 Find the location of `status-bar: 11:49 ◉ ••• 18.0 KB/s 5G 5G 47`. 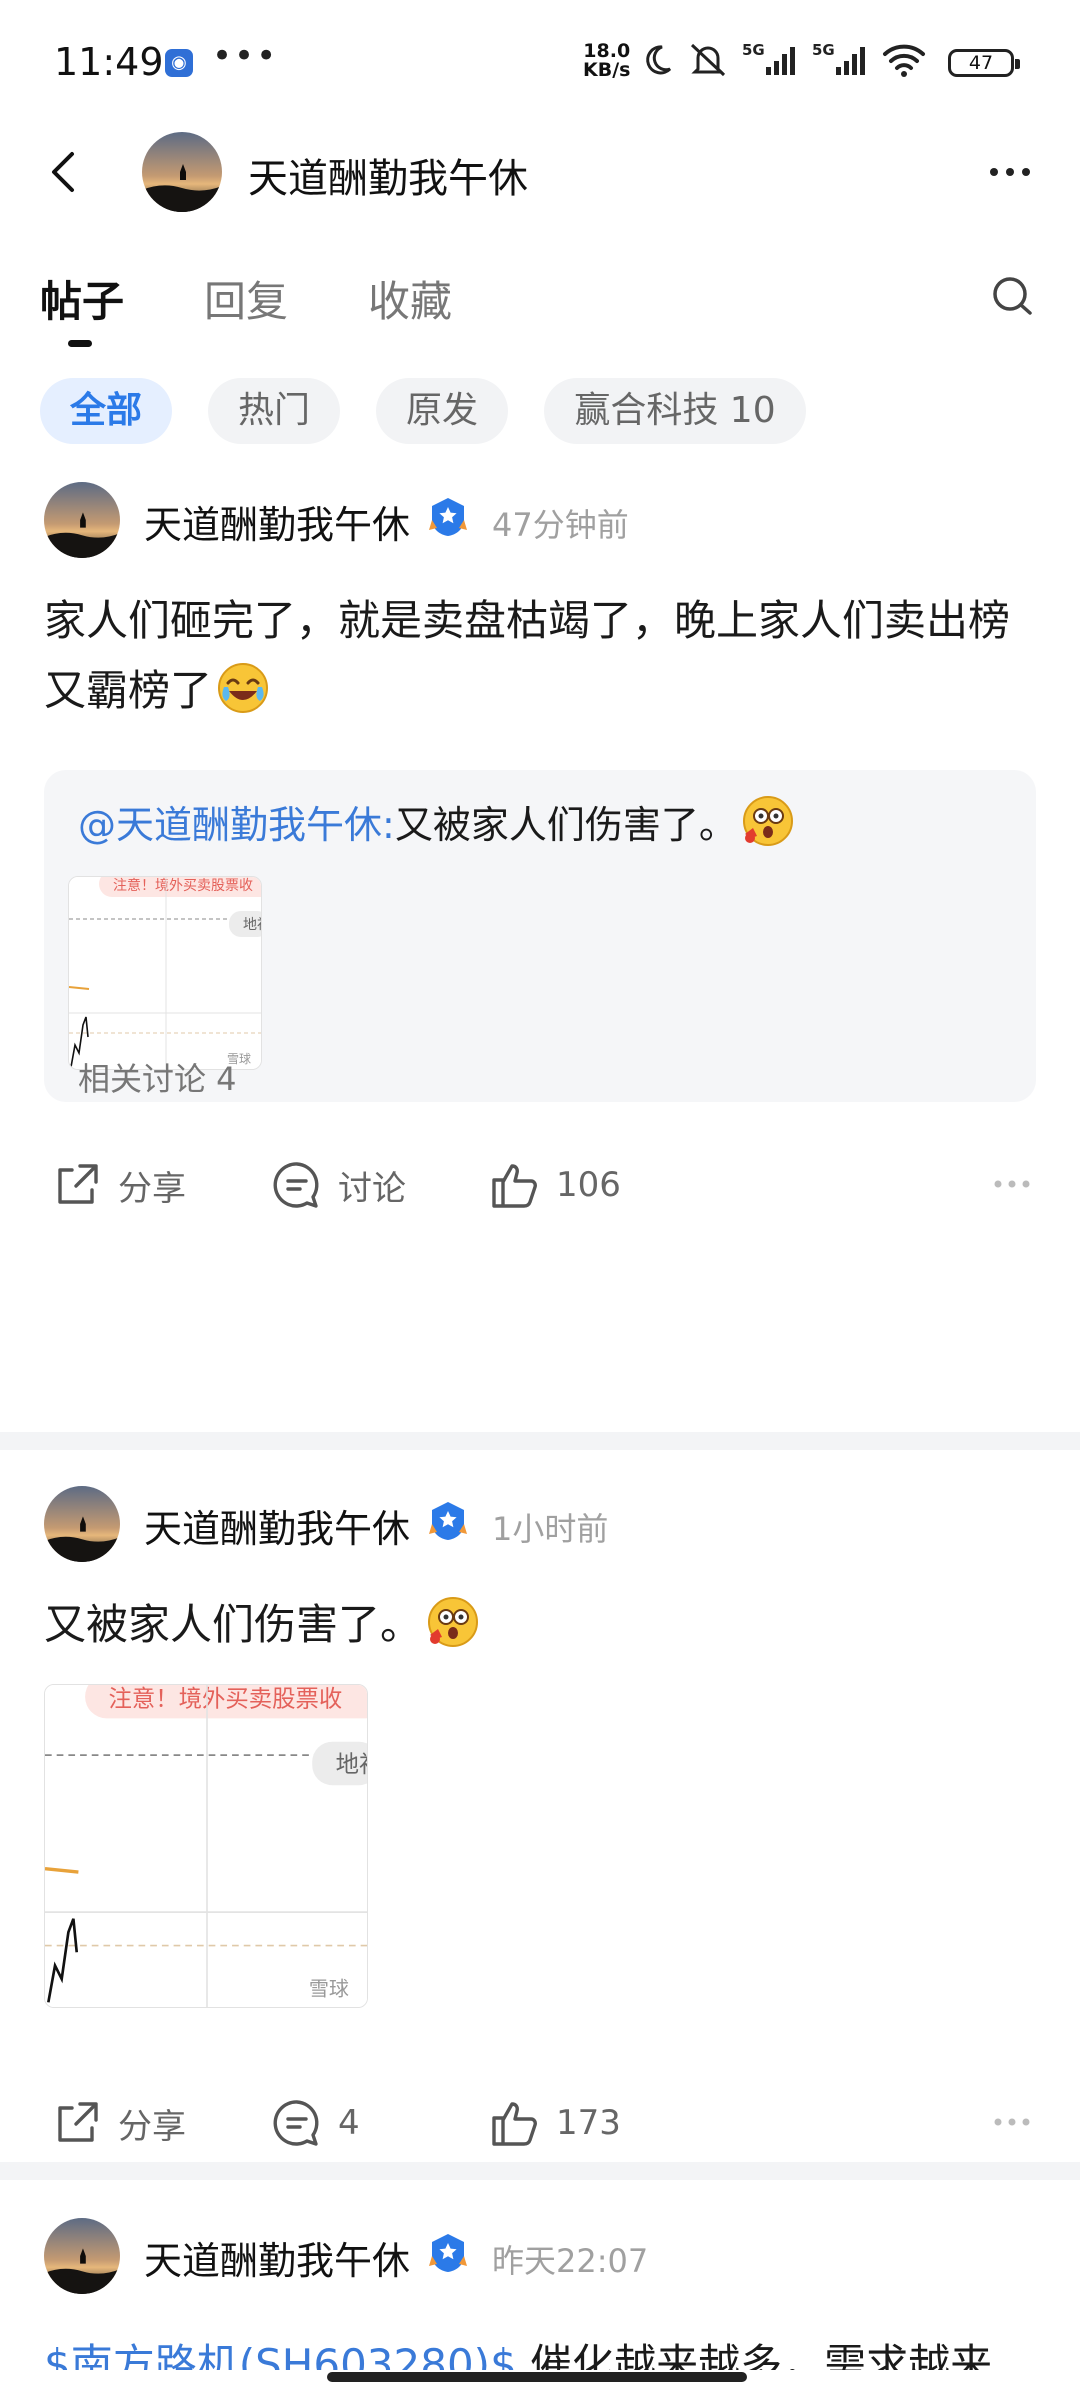

status-bar: 11:49 ◉ ••• 18.0 KB/s 5G 5G 47 is located at coordinates (540, 64).